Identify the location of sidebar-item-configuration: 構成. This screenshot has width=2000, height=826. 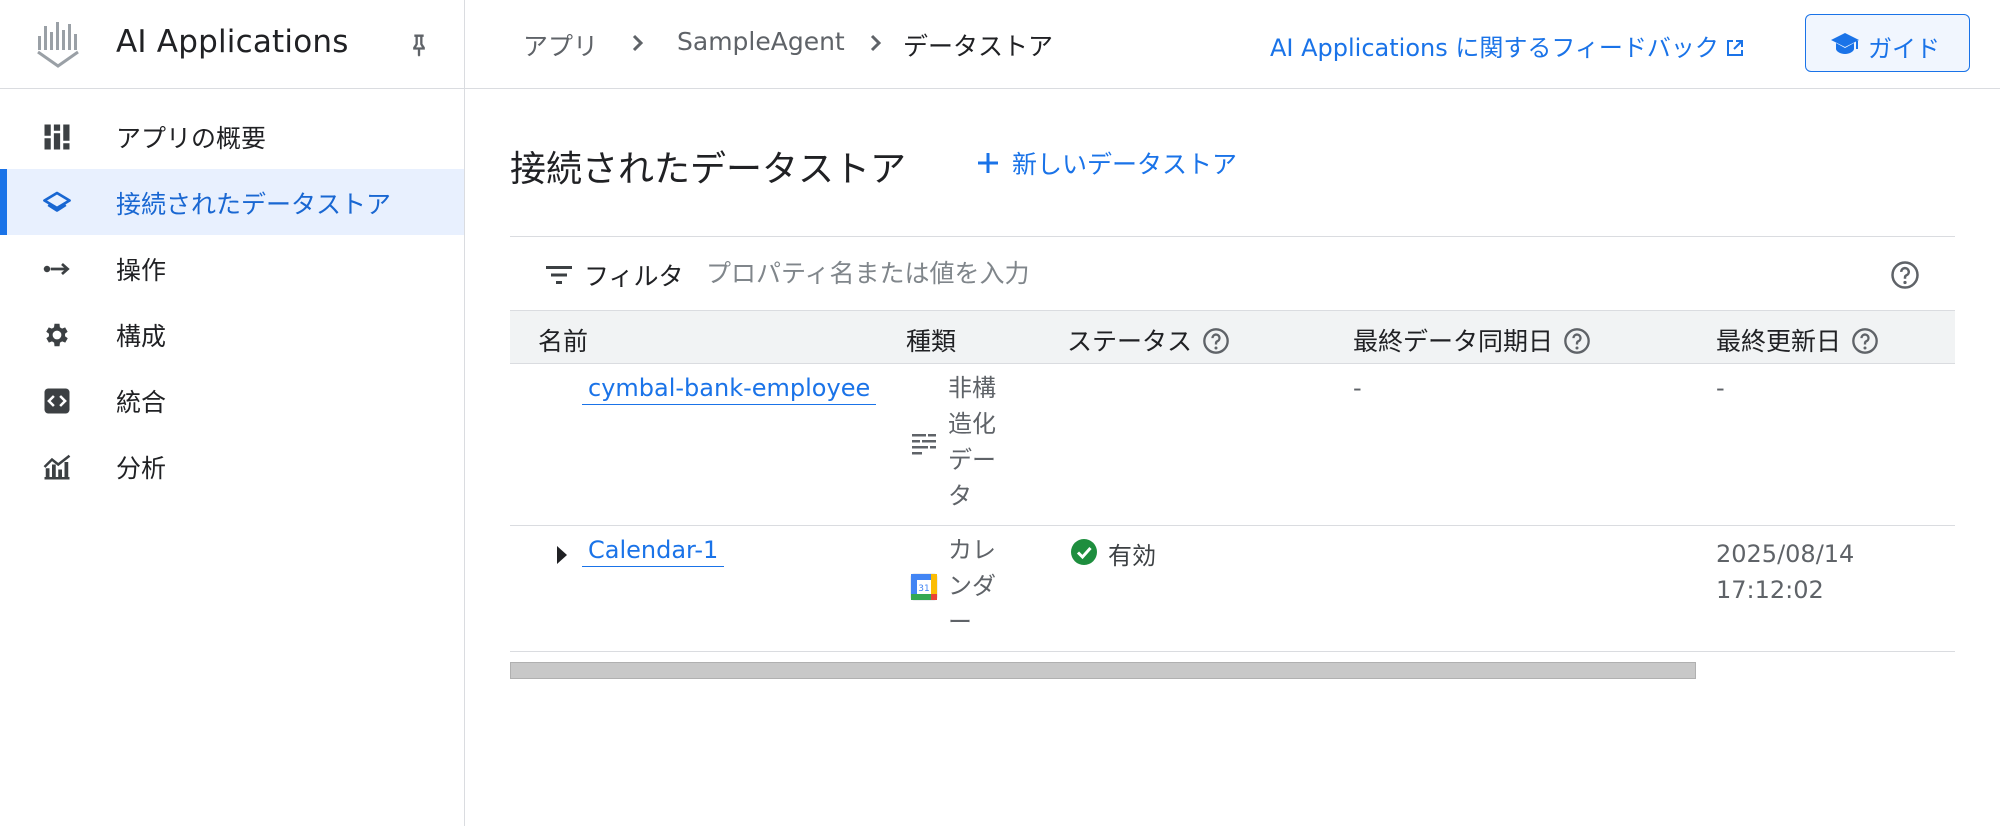
(232, 334).